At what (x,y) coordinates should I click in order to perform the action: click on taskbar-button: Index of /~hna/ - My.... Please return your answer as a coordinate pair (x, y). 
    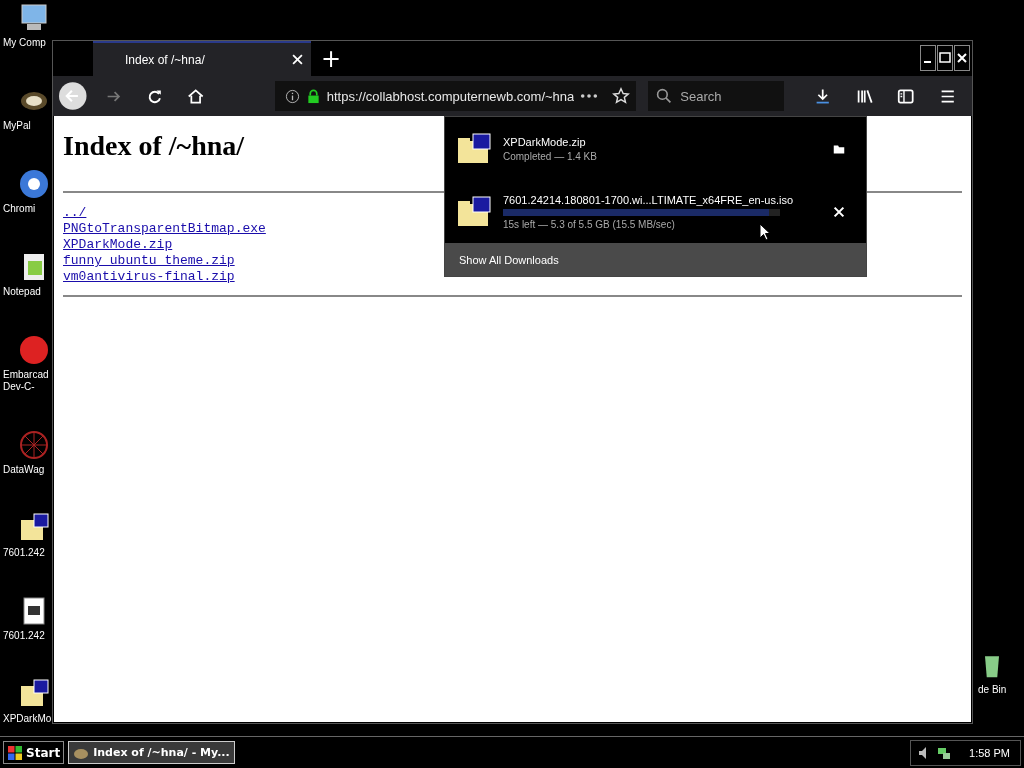
    Looking at the image, I should click on (151, 752).